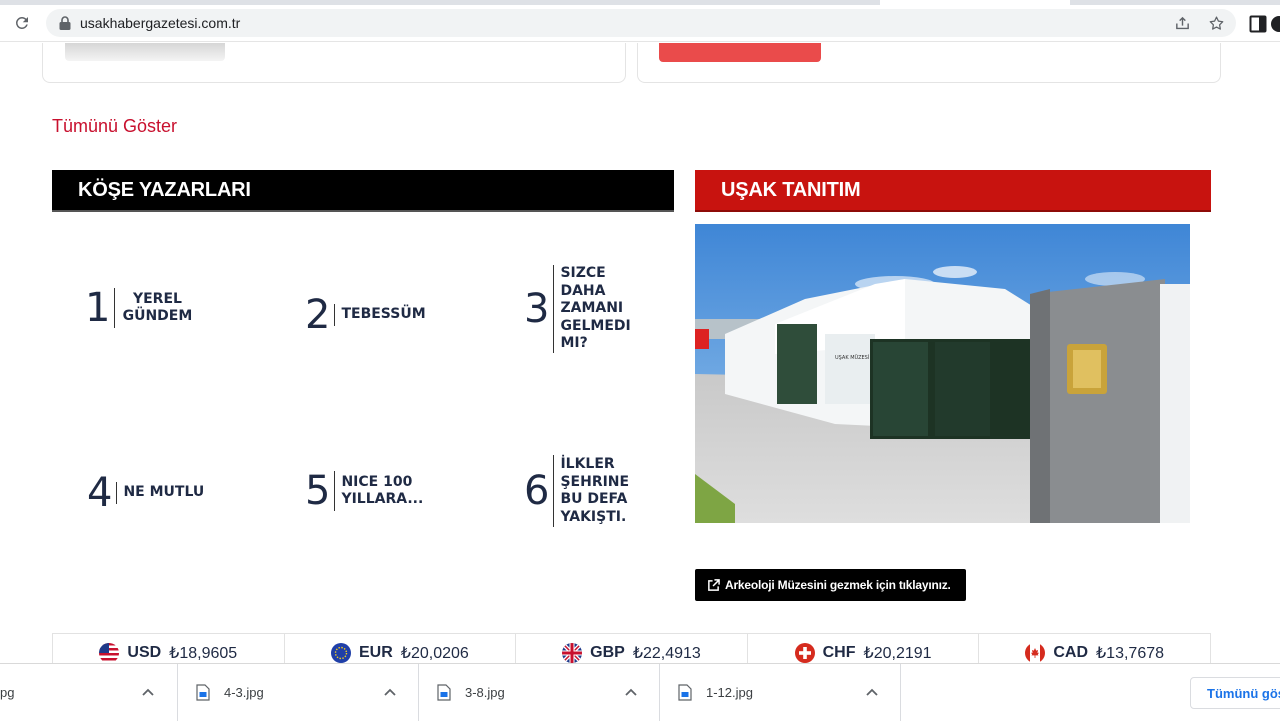  What do you see at coordinates (203, 653) in the screenshot?
I see `currency-value: ₺18,9605` at bounding box center [203, 653].